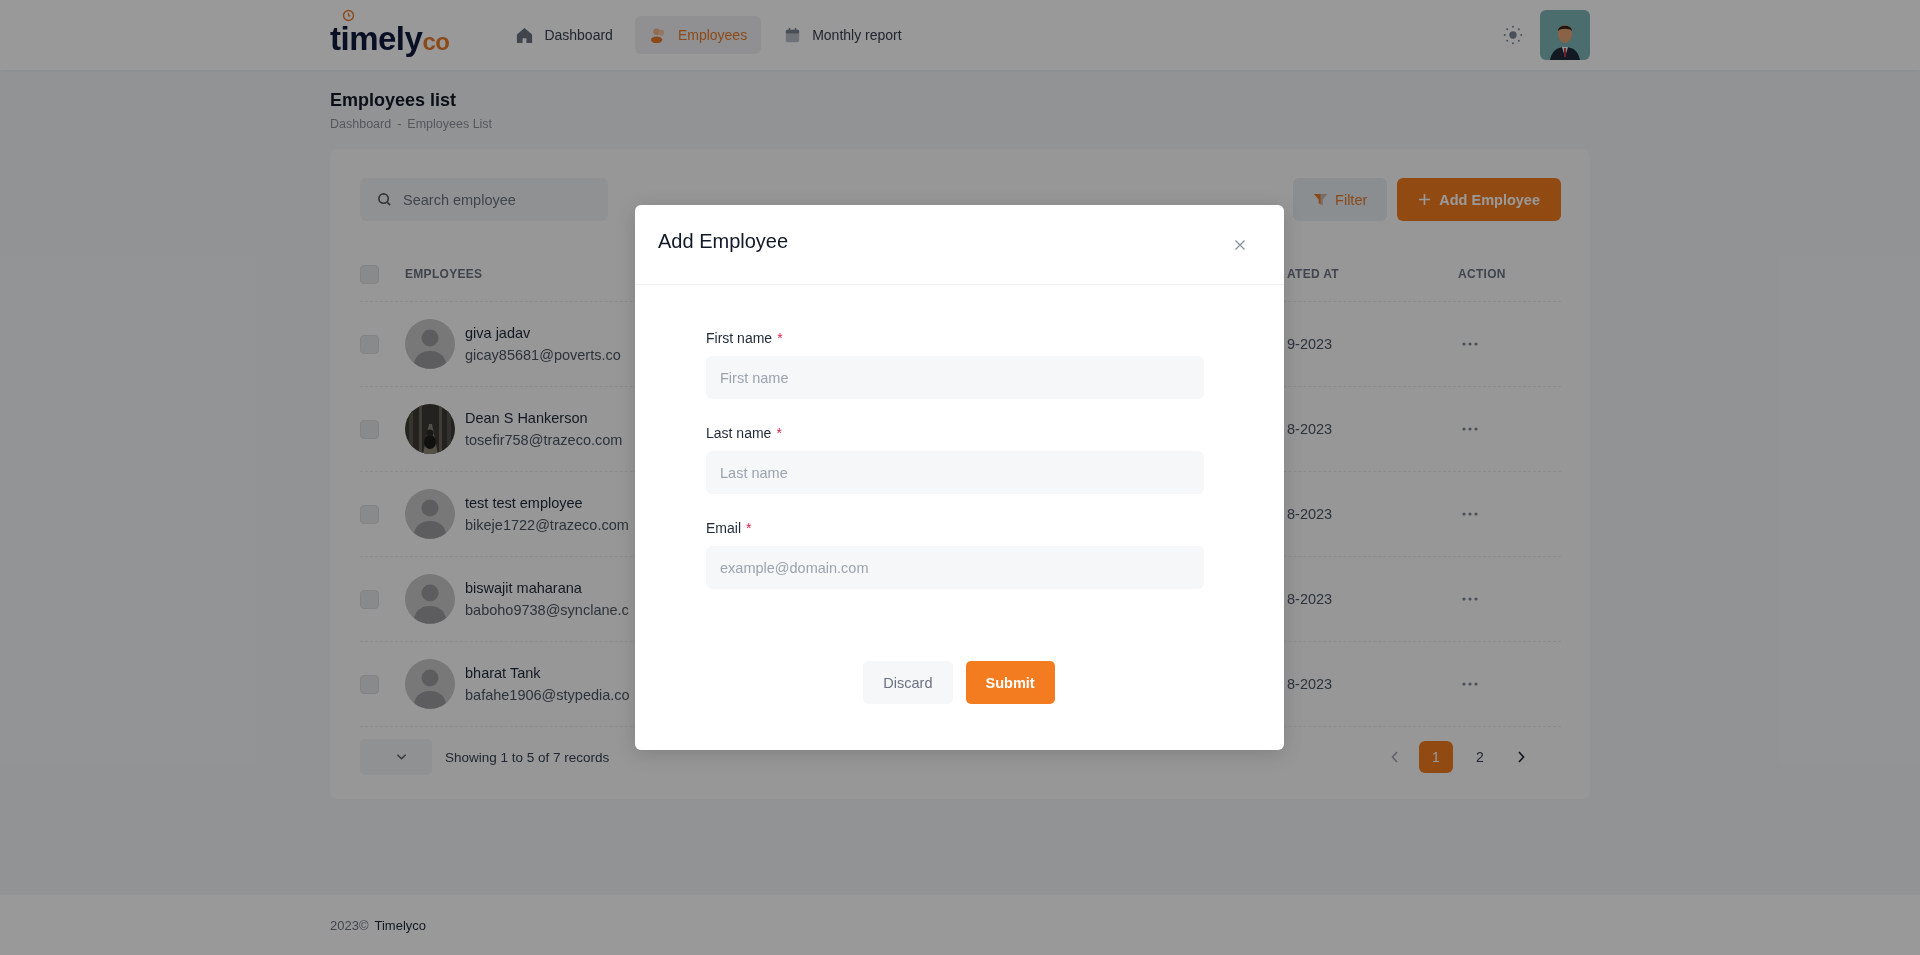 Image resolution: width=1920 pixels, height=955 pixels. Describe the element at coordinates (547, 588) in the screenshot. I see `employee-name: biswajit maharana` at that location.